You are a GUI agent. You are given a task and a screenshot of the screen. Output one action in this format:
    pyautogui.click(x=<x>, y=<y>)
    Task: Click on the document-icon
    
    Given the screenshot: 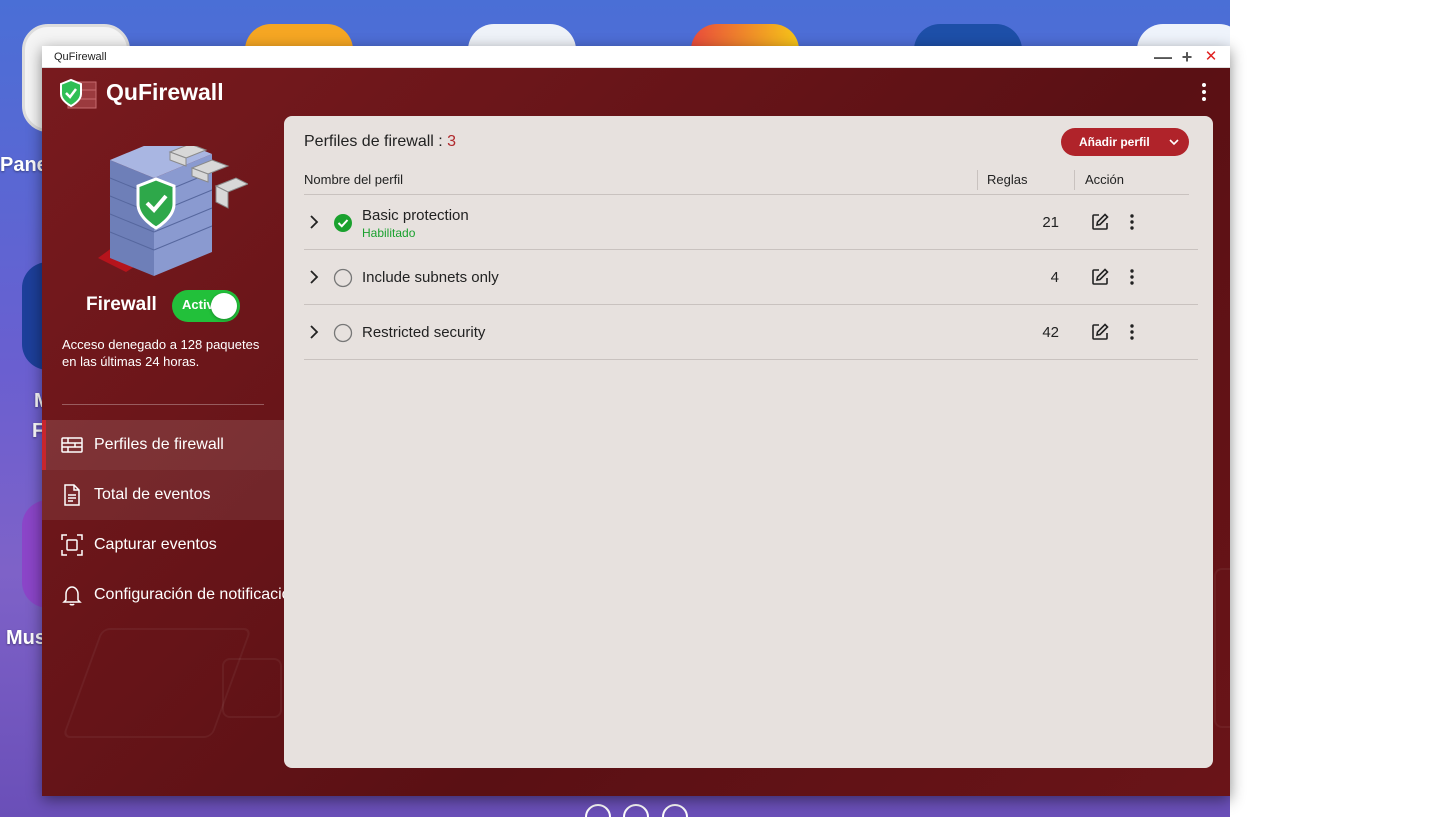 What is the action you would take?
    pyautogui.click(x=72, y=495)
    